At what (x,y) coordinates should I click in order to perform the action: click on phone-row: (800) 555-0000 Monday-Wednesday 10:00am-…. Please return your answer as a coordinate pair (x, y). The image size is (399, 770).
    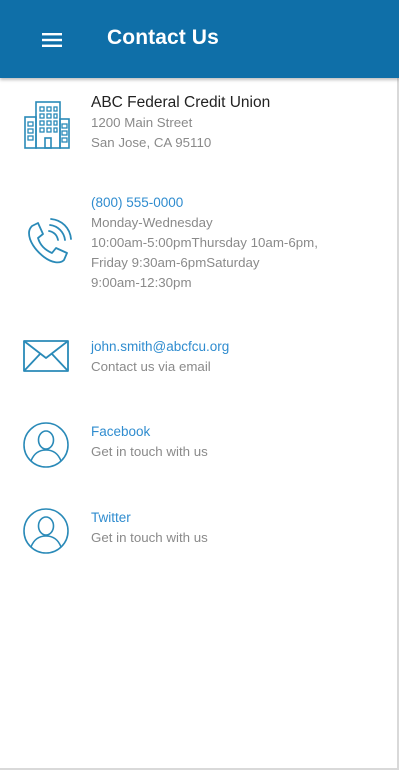
    Looking at the image, I should click on (199, 245).